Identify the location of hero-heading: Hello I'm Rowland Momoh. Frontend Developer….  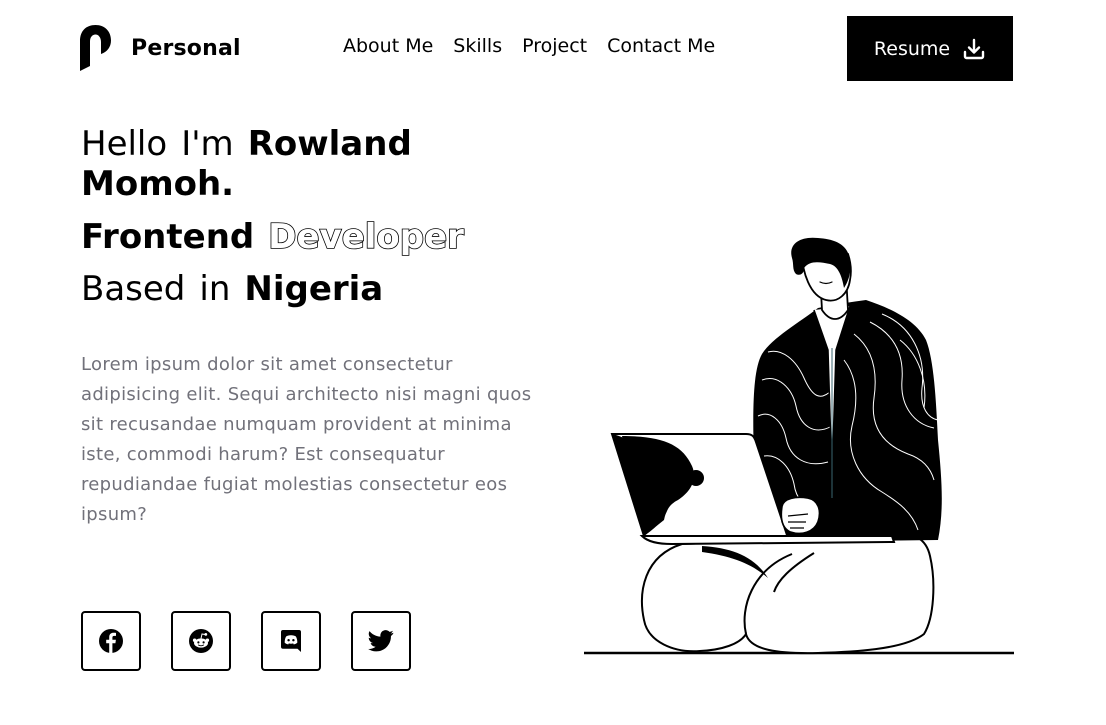
(321, 216).